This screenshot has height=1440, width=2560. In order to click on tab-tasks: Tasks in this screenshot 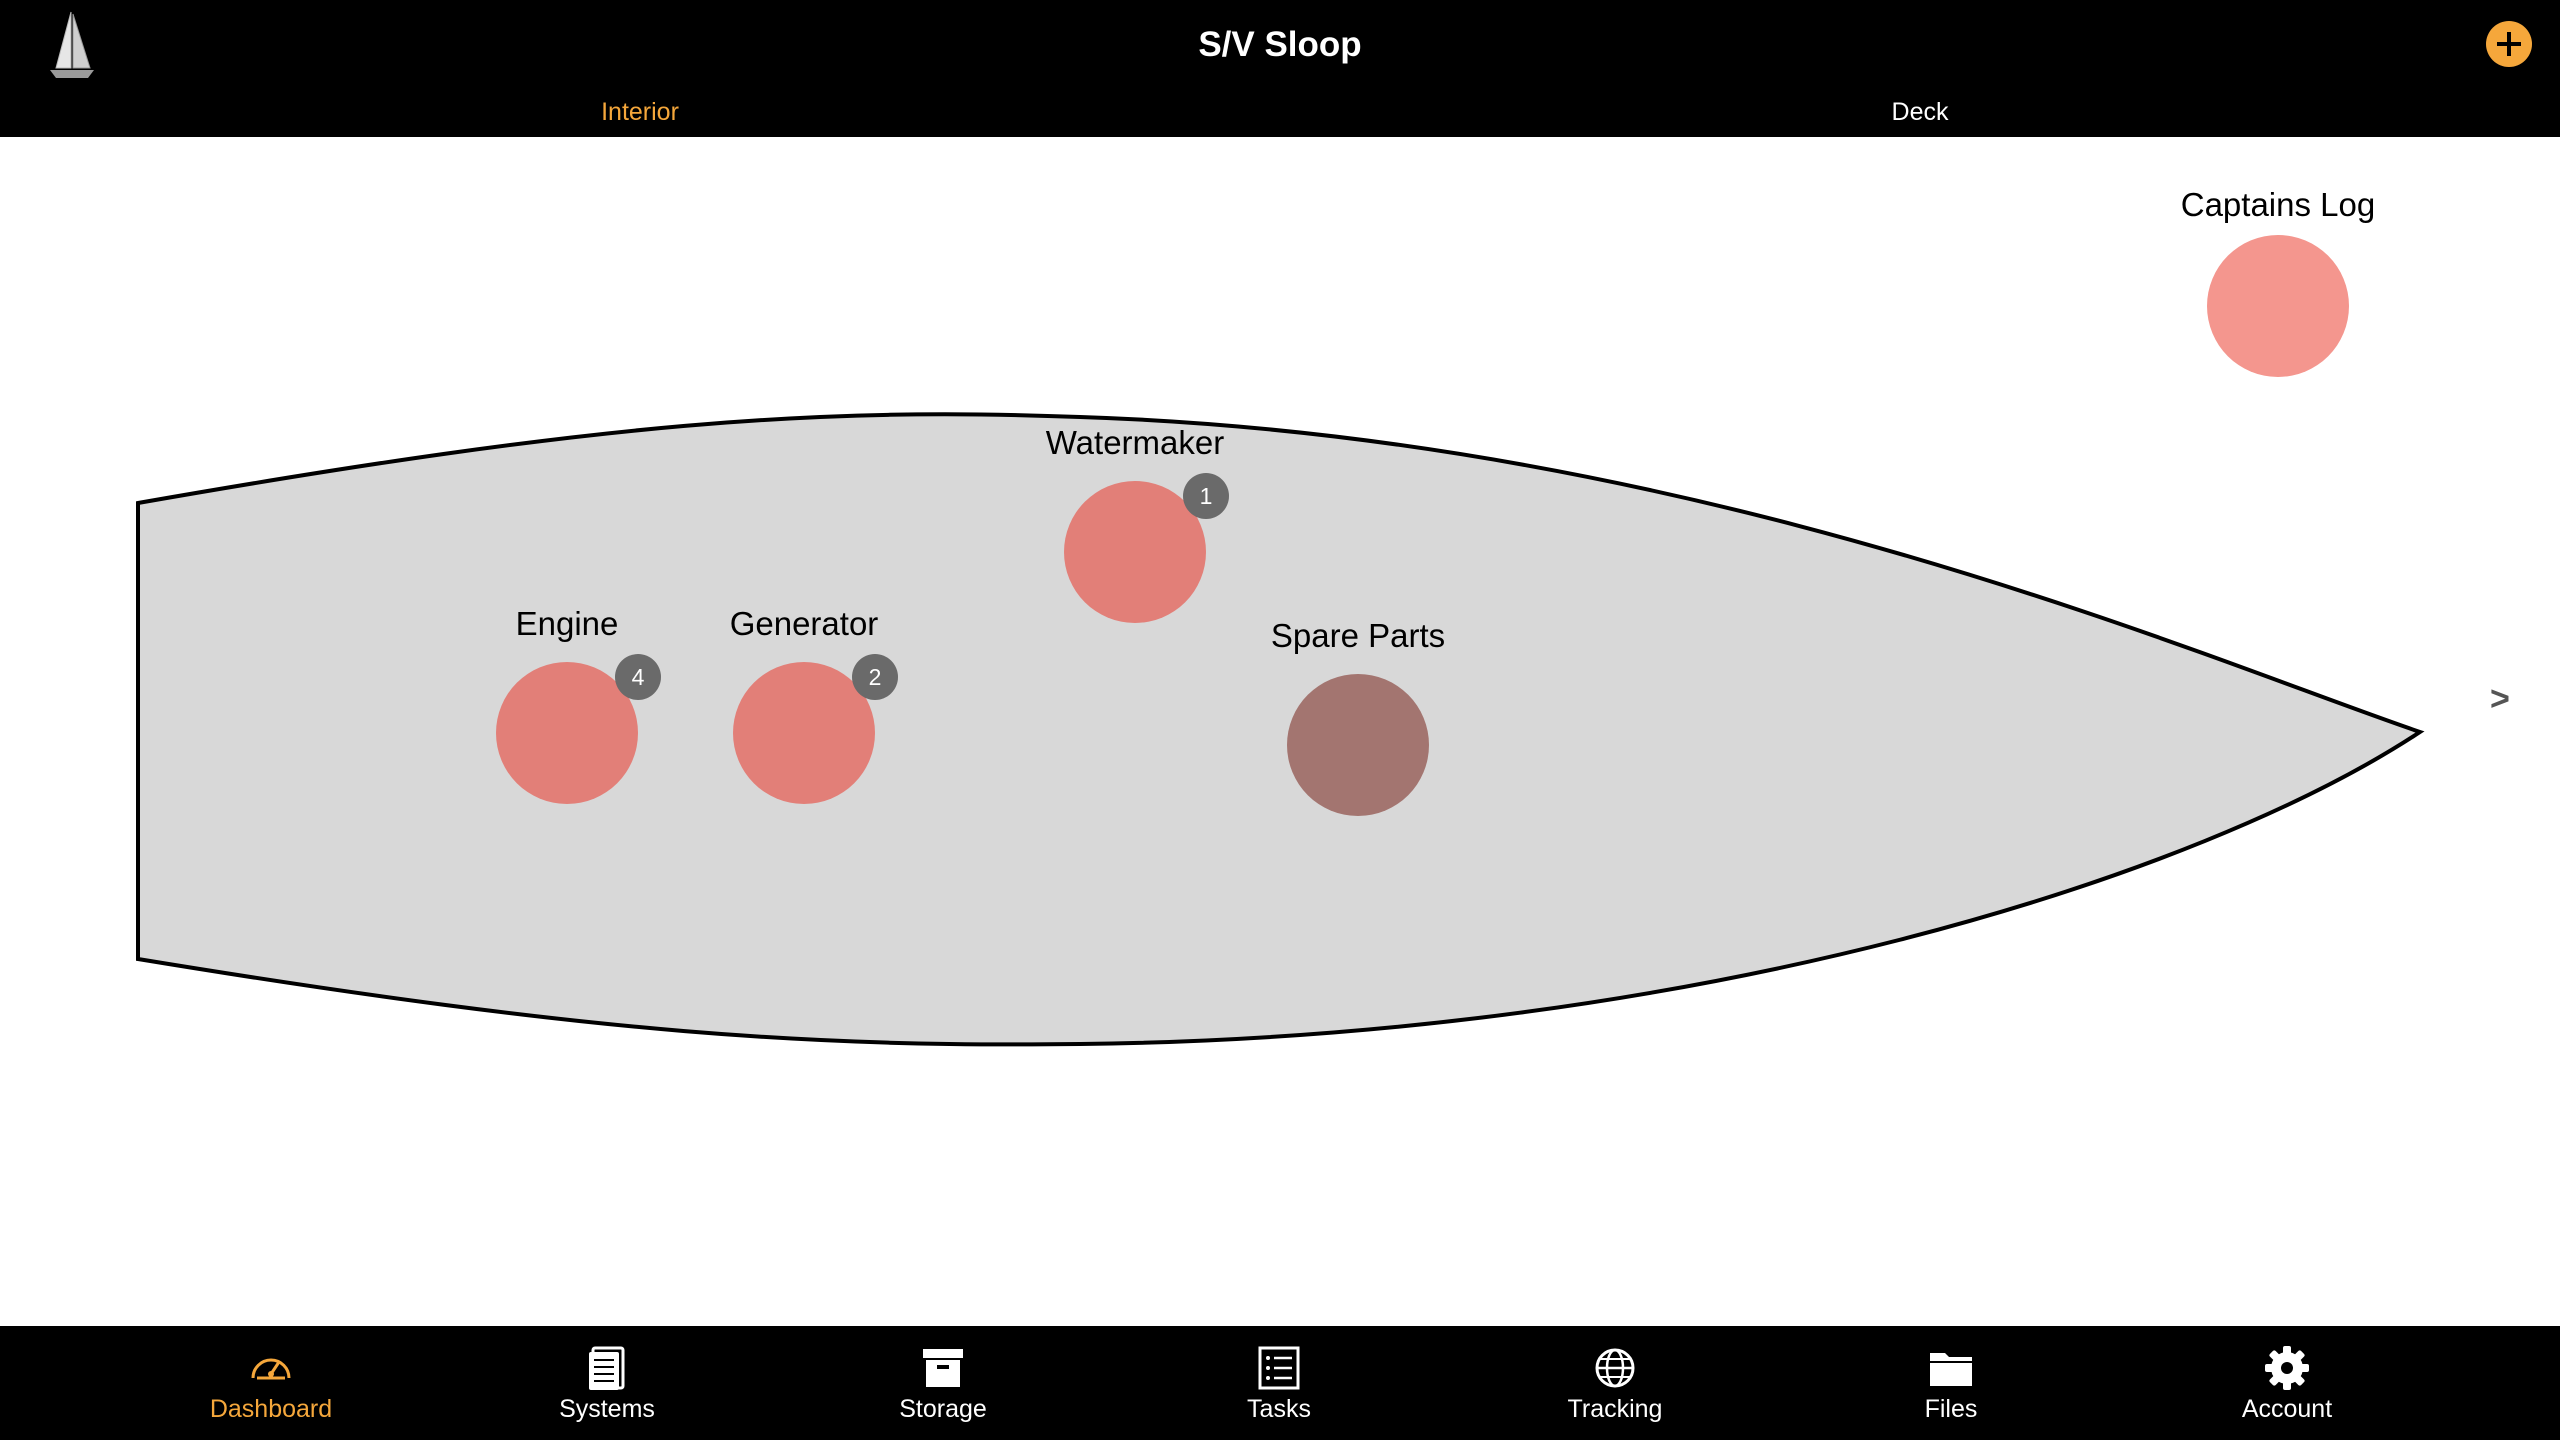, I will do `click(1279, 1383)`.